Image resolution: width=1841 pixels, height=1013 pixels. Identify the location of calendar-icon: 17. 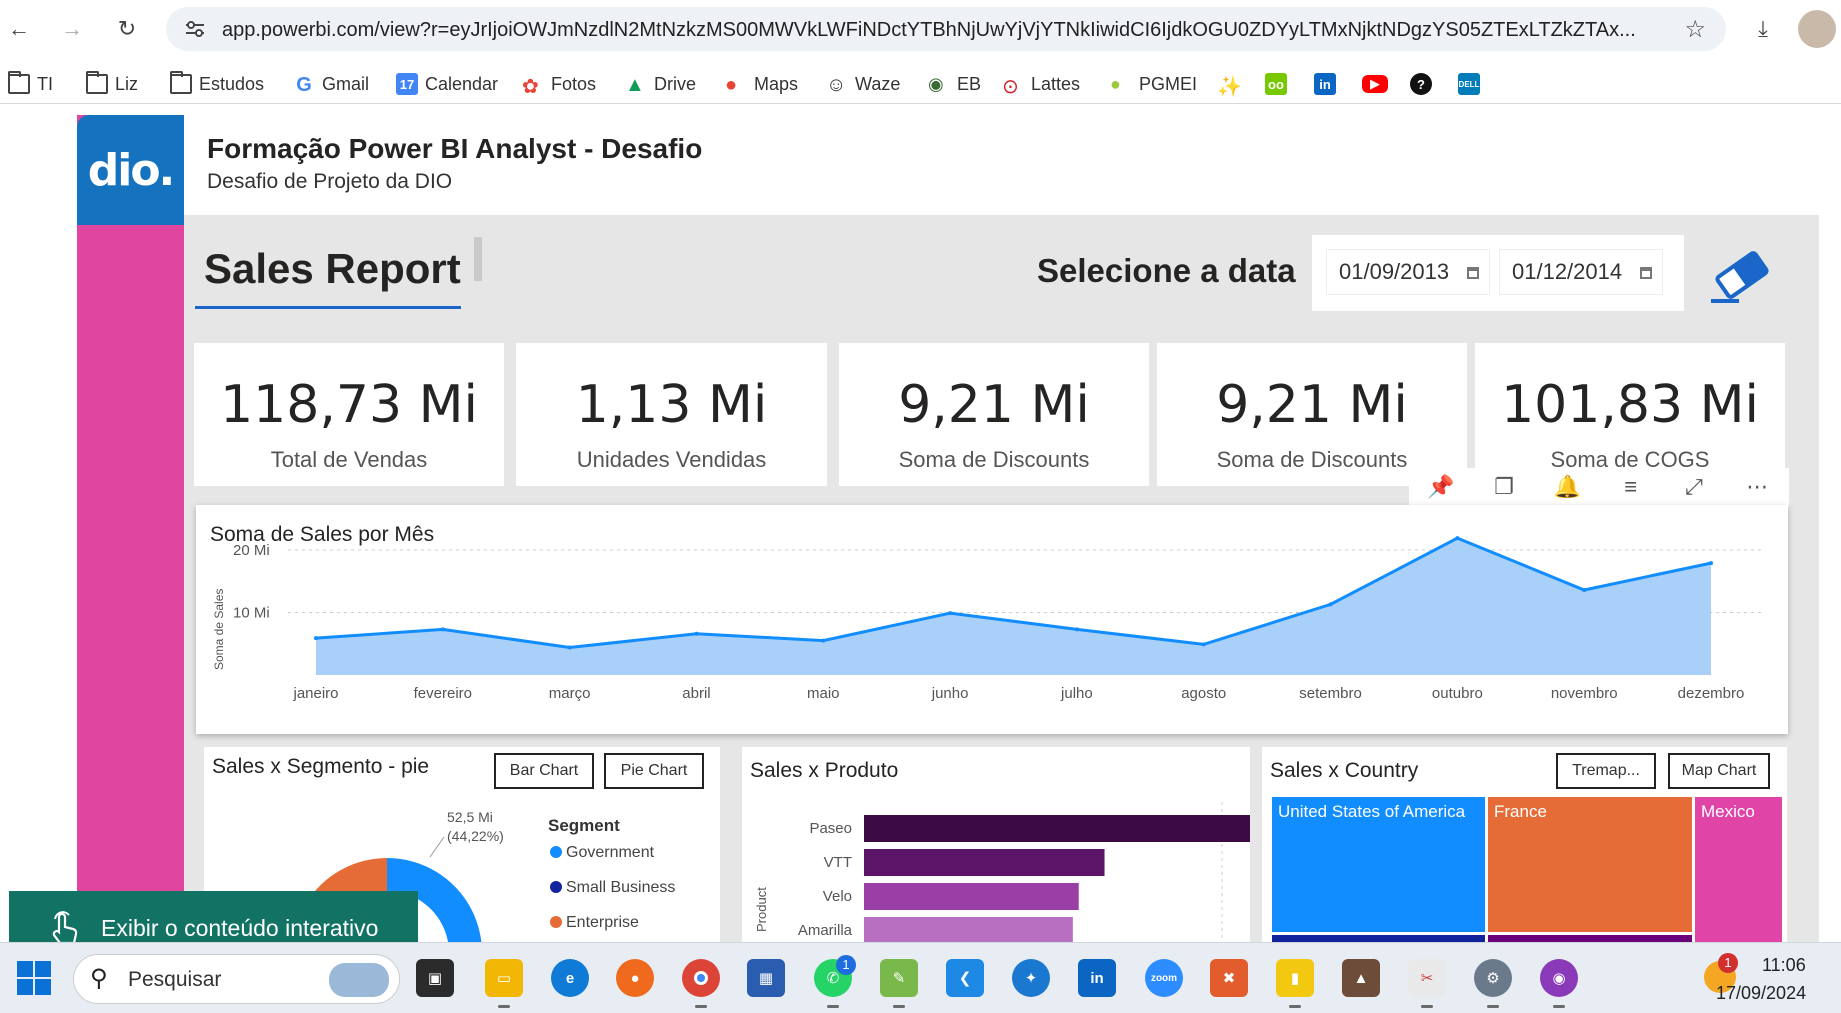
(407, 84).